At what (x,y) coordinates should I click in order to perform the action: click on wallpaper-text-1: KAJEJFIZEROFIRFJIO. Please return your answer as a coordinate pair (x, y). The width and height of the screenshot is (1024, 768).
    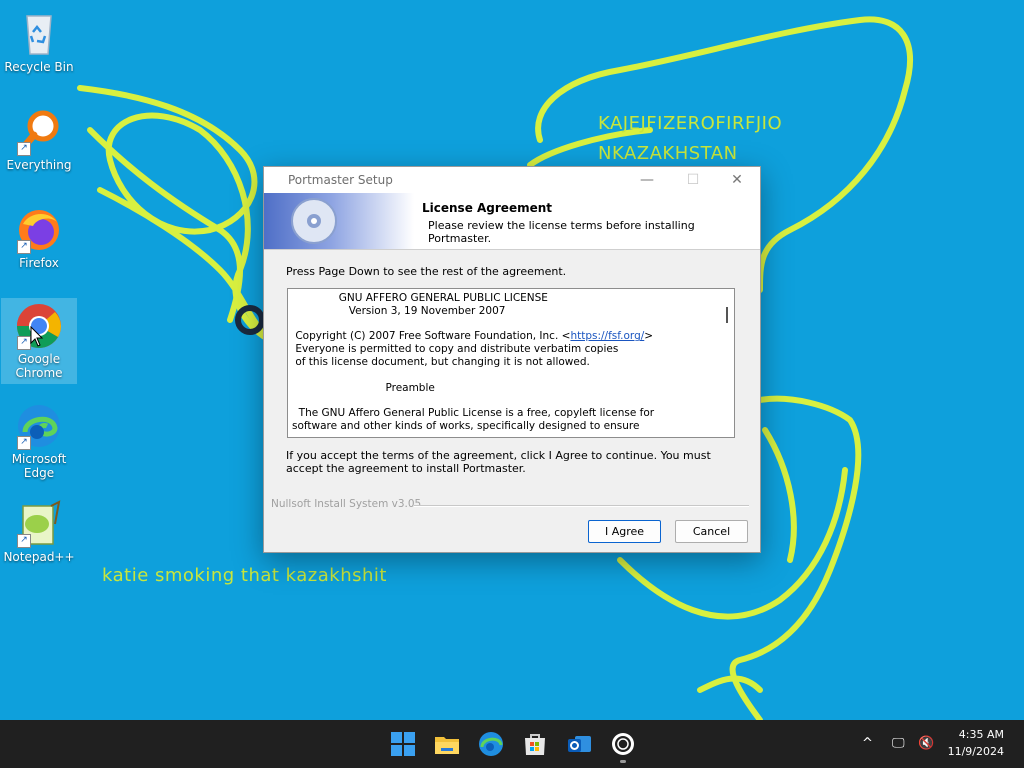
    Looking at the image, I should click on (690, 123).